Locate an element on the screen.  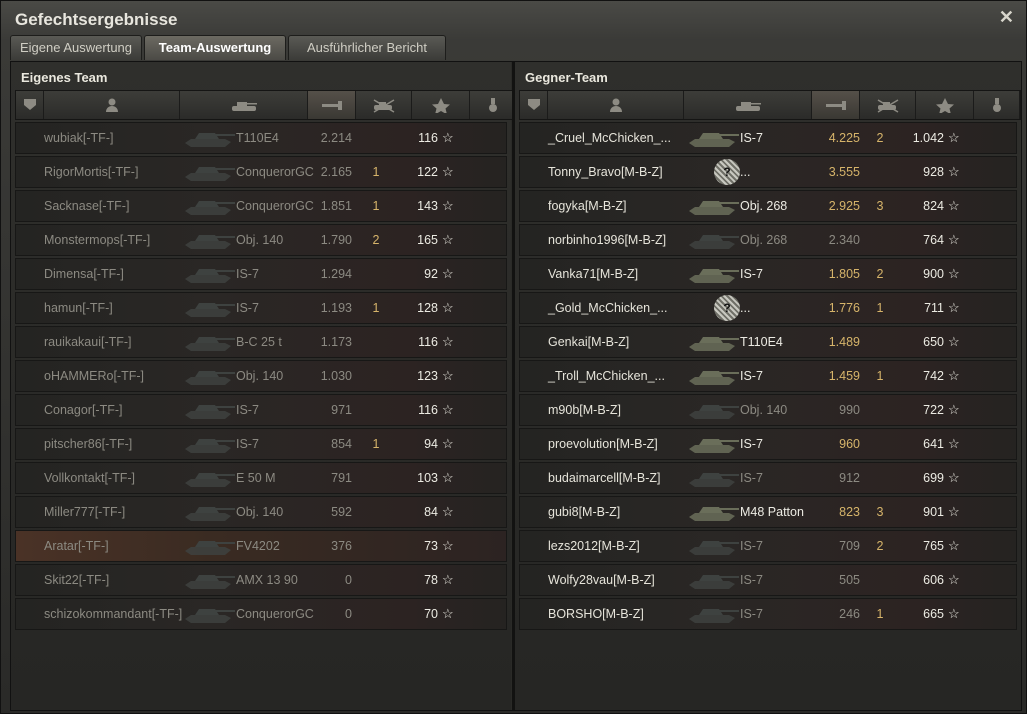
tank-name: FV4202 is located at coordinates (258, 546).